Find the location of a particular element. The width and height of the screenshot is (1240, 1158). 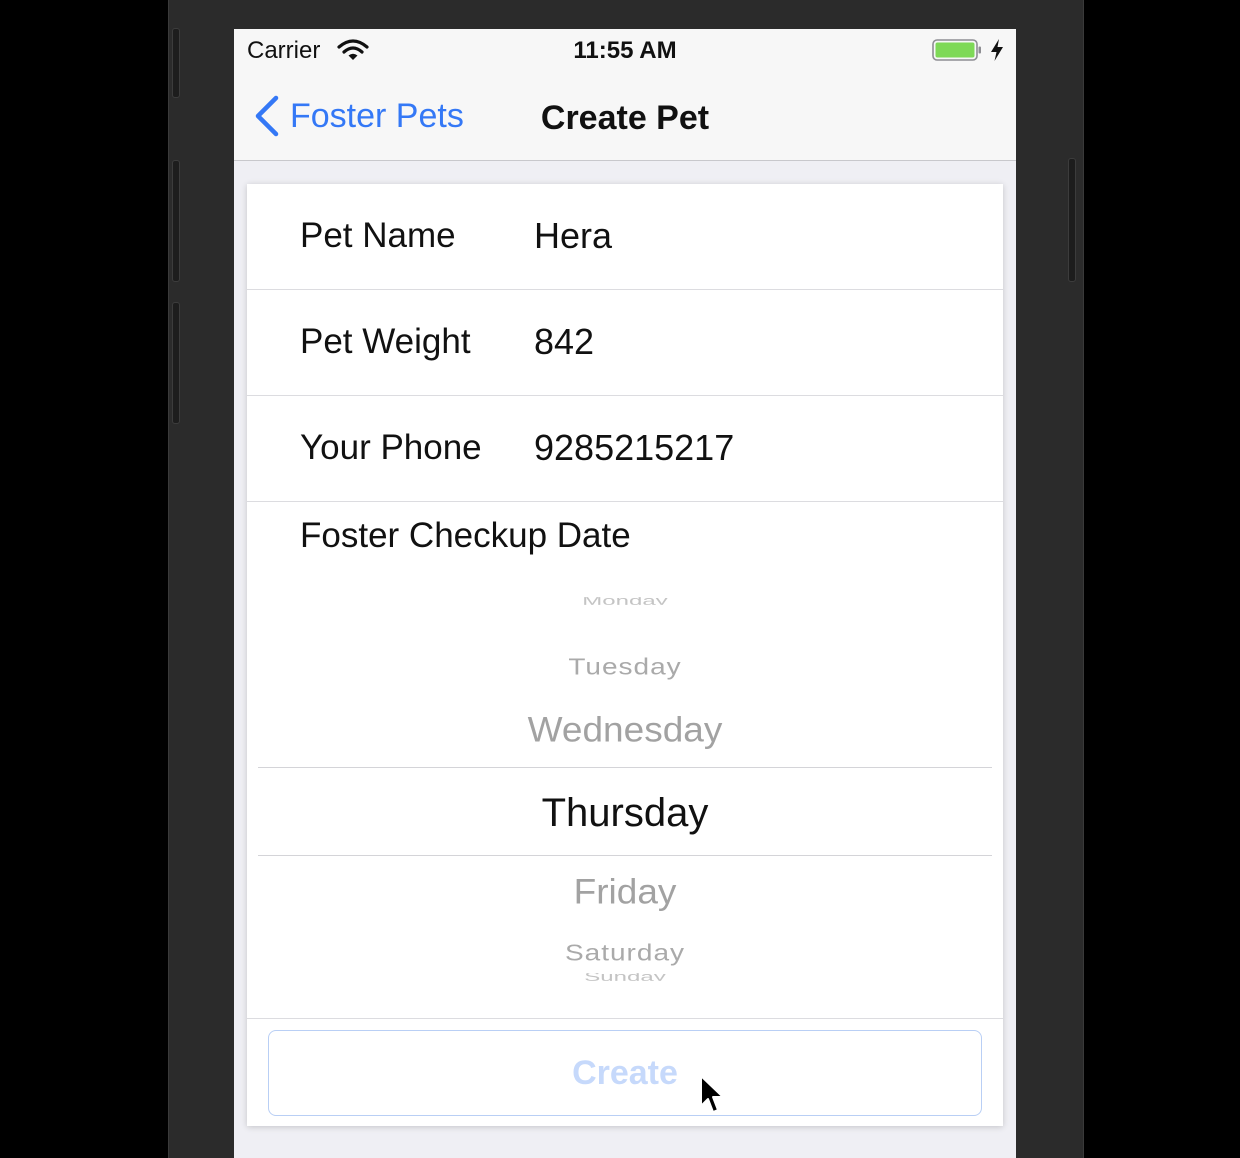

picker-item-friday: Friday is located at coordinates (625, 892).